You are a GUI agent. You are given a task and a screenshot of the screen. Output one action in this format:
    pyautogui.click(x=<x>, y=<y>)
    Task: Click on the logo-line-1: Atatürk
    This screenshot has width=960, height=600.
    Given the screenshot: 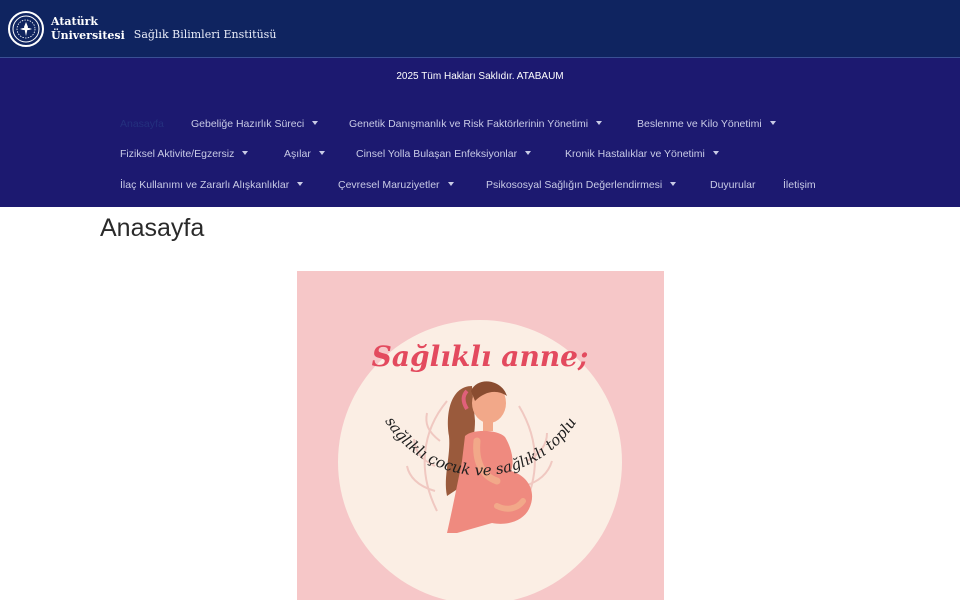 What is the action you would take?
    pyautogui.click(x=75, y=21)
    